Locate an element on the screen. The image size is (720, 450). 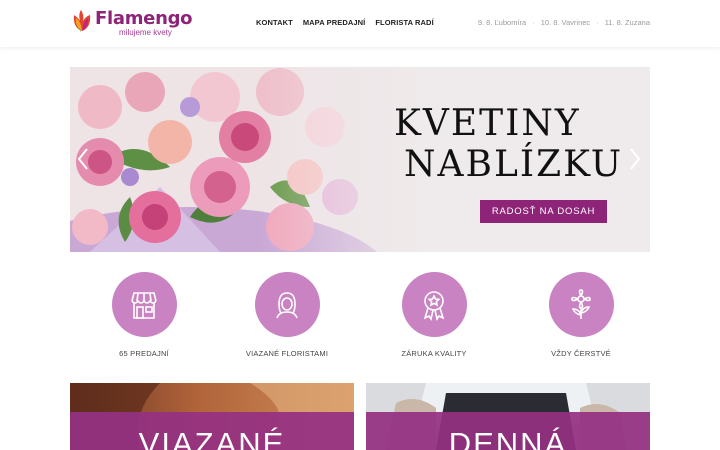
brand-name: Flamengo is located at coordinates (144, 18).